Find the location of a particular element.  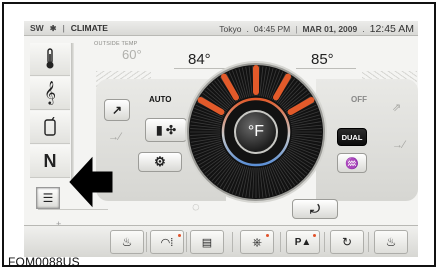

date-label: MAR 01, 2009 is located at coordinates (330, 29).